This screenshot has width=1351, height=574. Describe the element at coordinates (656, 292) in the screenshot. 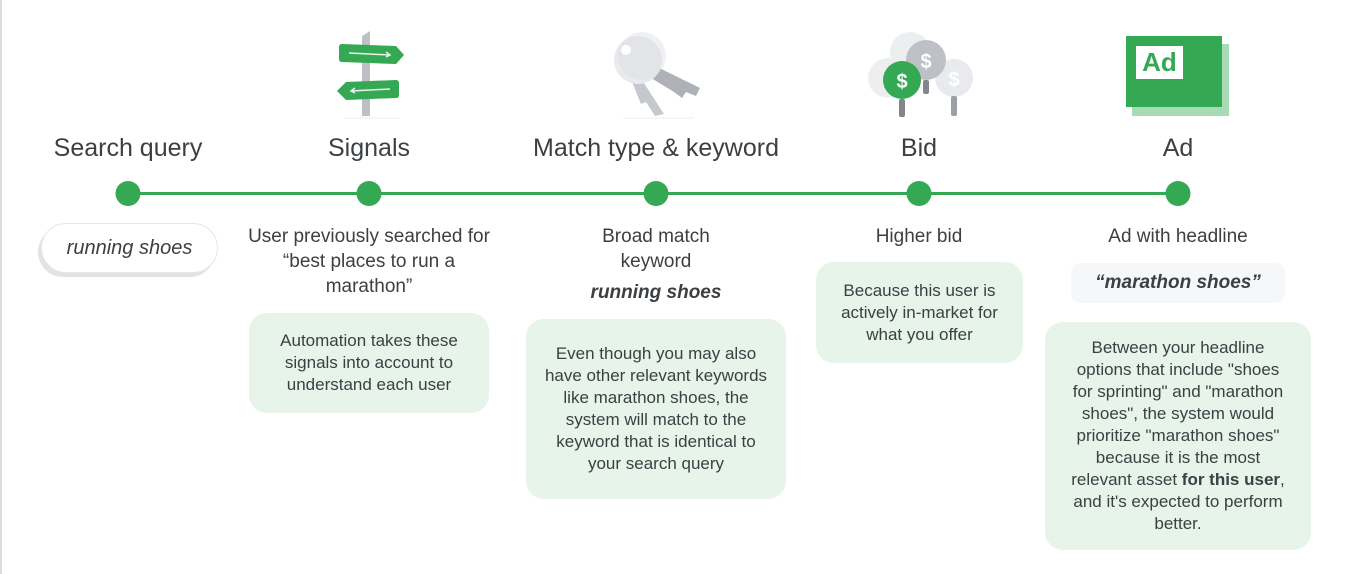

I see `match-keyword: running shoes` at that location.